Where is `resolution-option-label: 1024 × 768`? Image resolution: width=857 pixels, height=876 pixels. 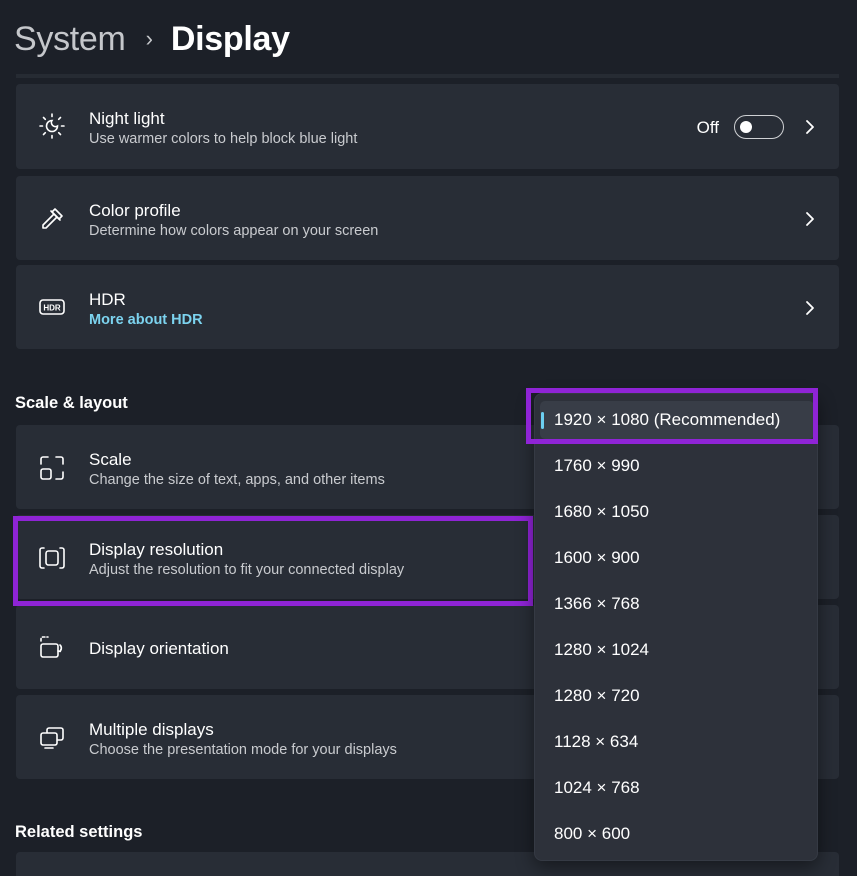
resolution-option-label: 1024 × 768 is located at coordinates (597, 787).